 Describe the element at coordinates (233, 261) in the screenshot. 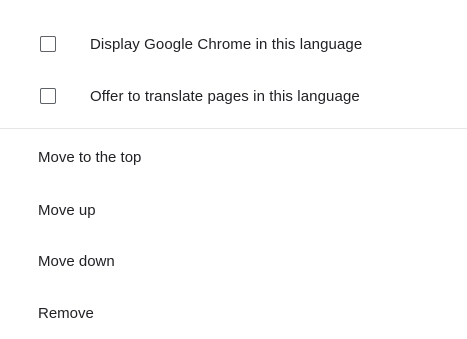

I see `move-down-menu-item: Move down` at that location.